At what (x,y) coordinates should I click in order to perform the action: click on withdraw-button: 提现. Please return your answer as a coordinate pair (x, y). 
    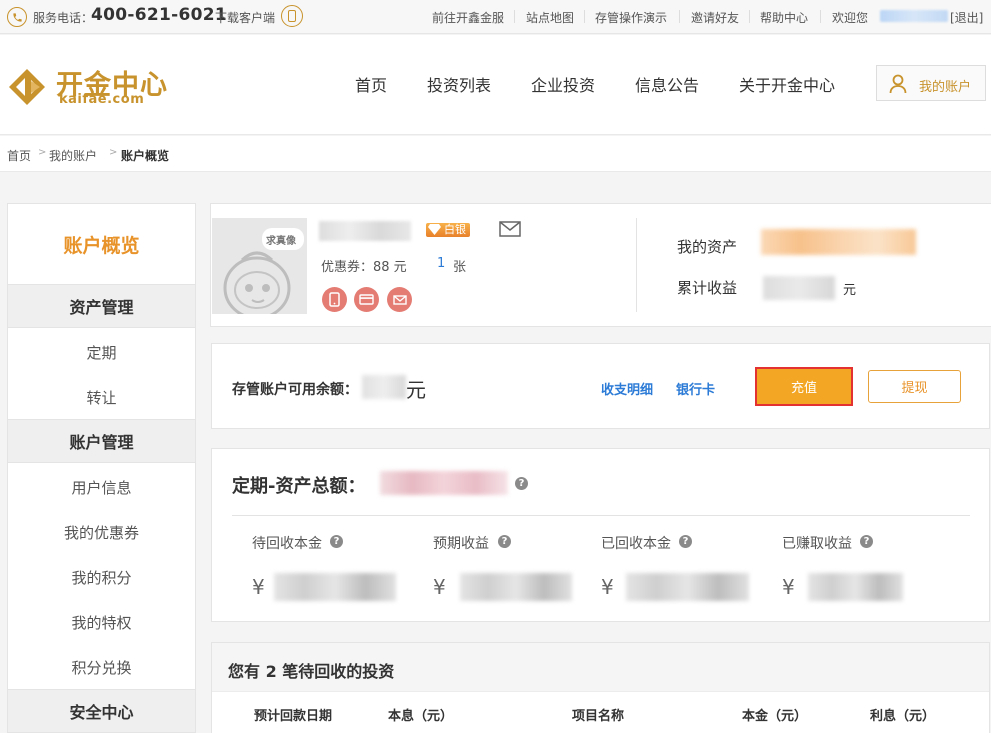
    Looking at the image, I should click on (914, 386).